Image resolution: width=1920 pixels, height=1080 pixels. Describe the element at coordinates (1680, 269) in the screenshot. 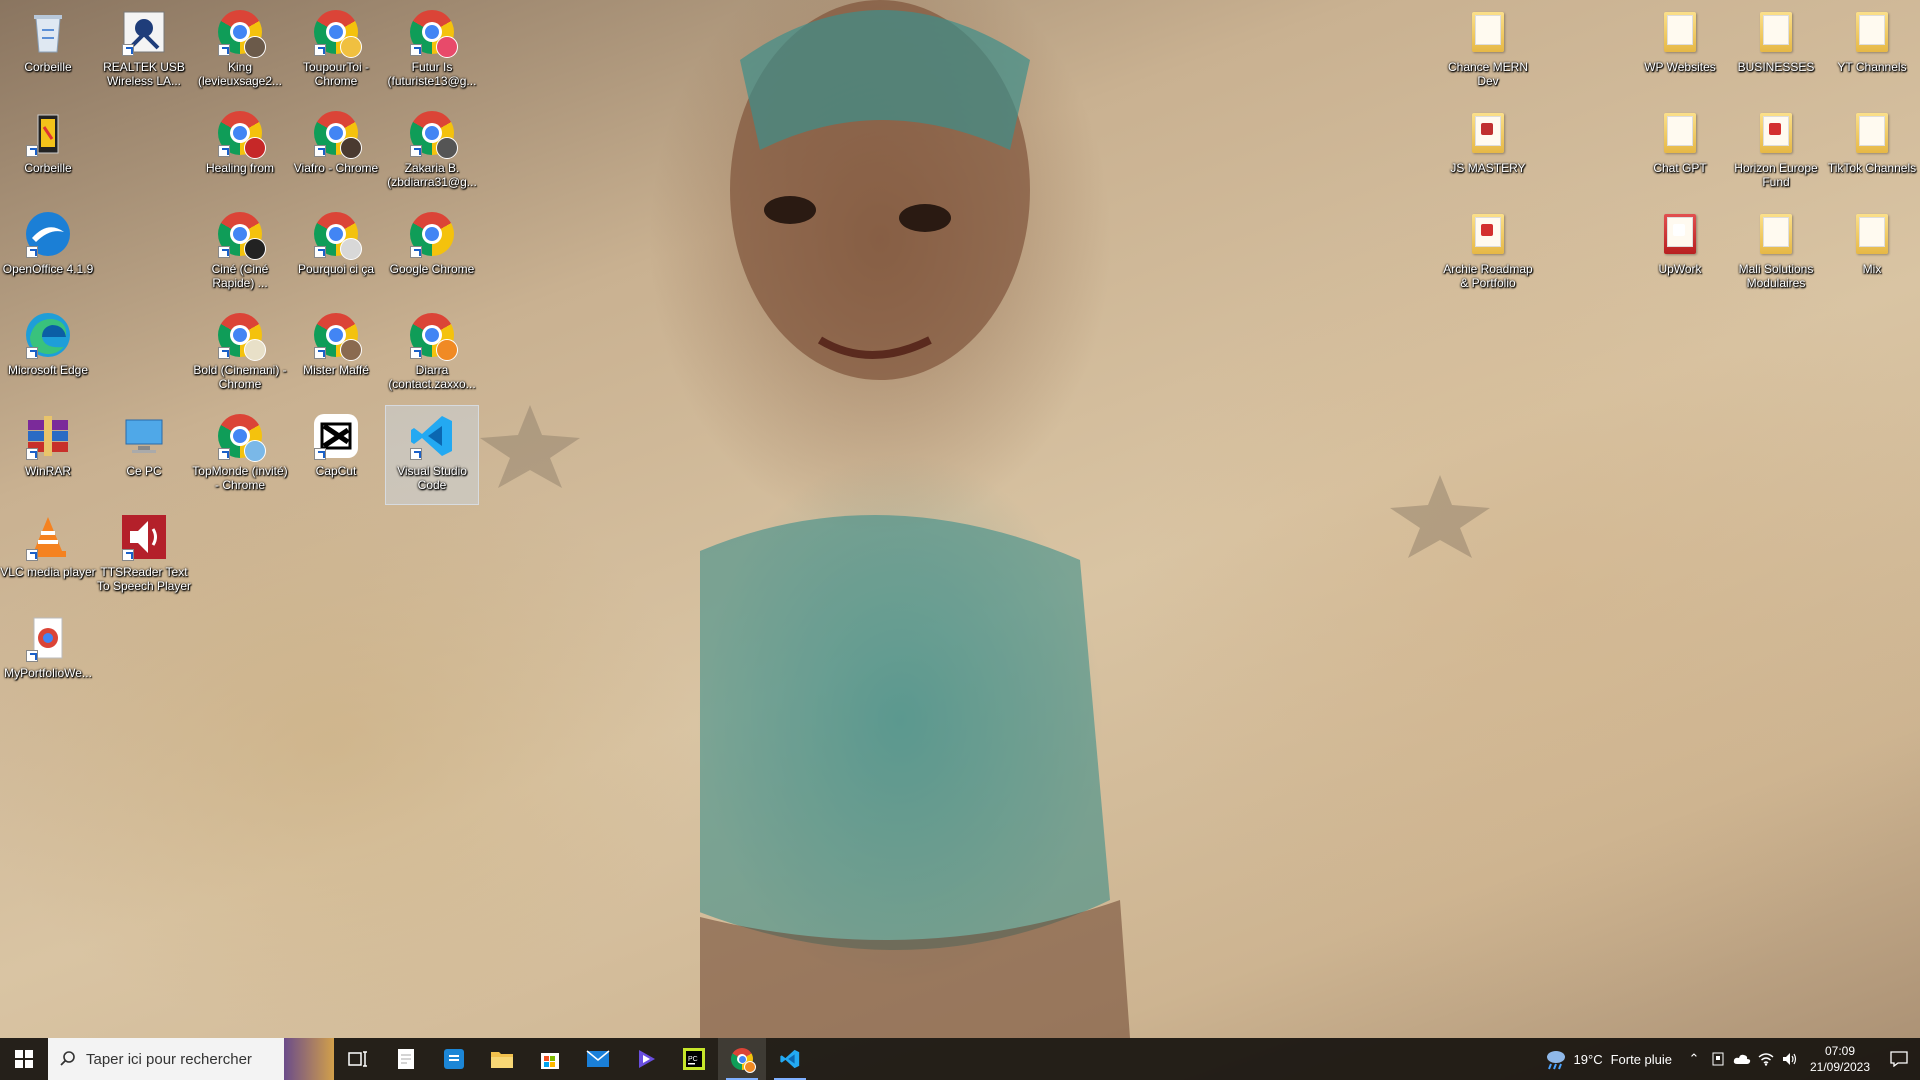

I see `desktop-icon-label: UpWork` at that location.